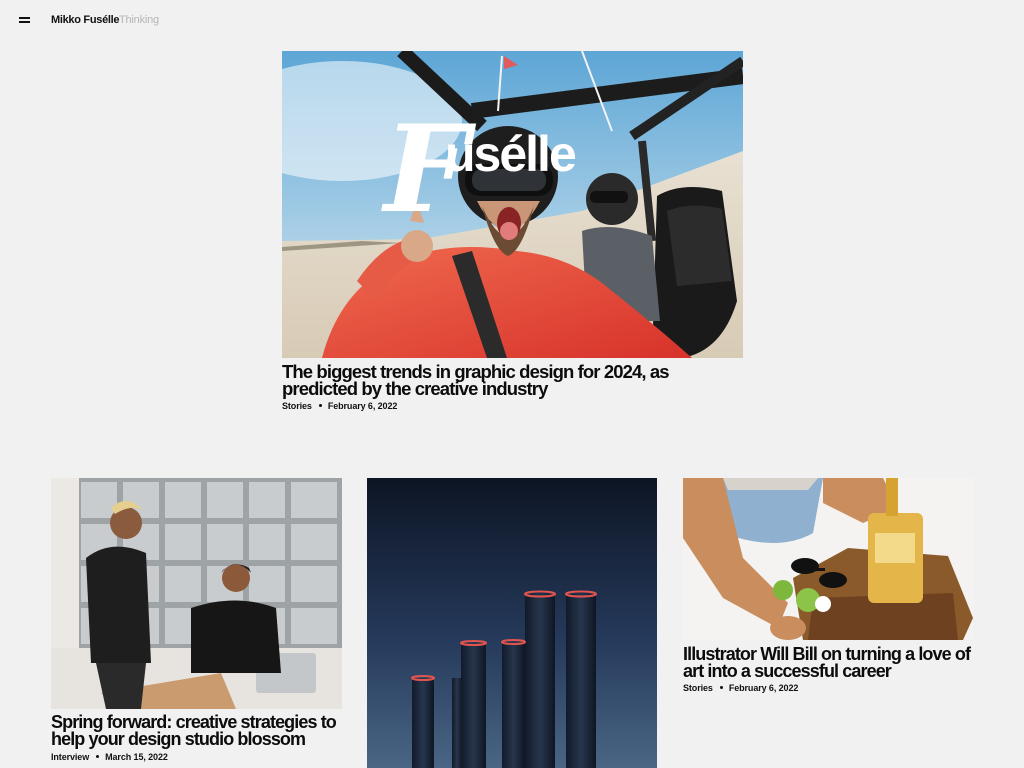  I want to click on pillars-image, so click(512, 623).